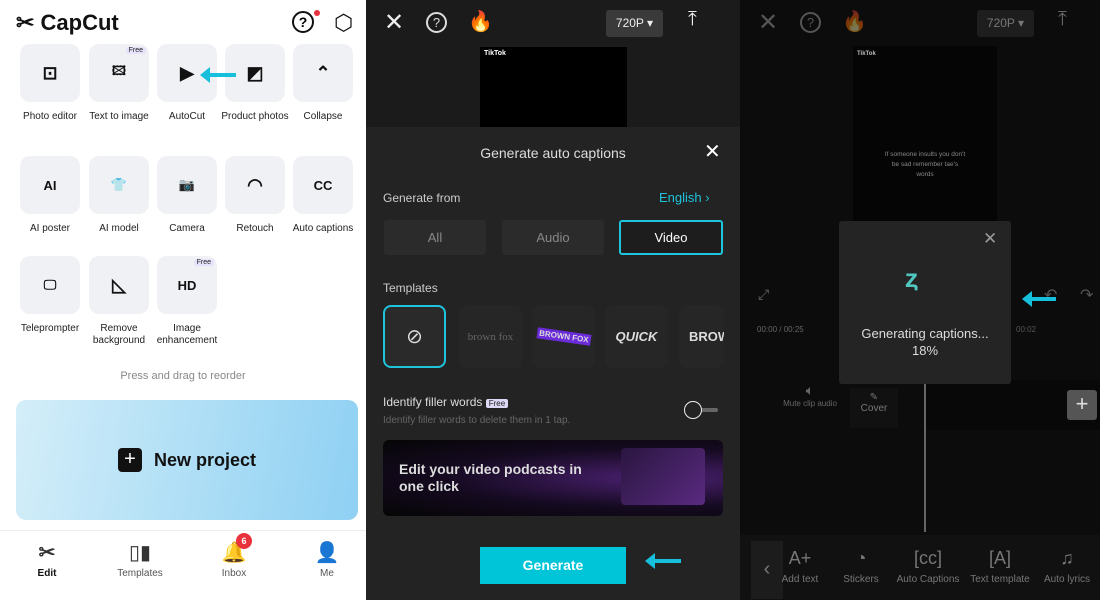  I want to click on camera-icon: 📷, so click(187, 184).